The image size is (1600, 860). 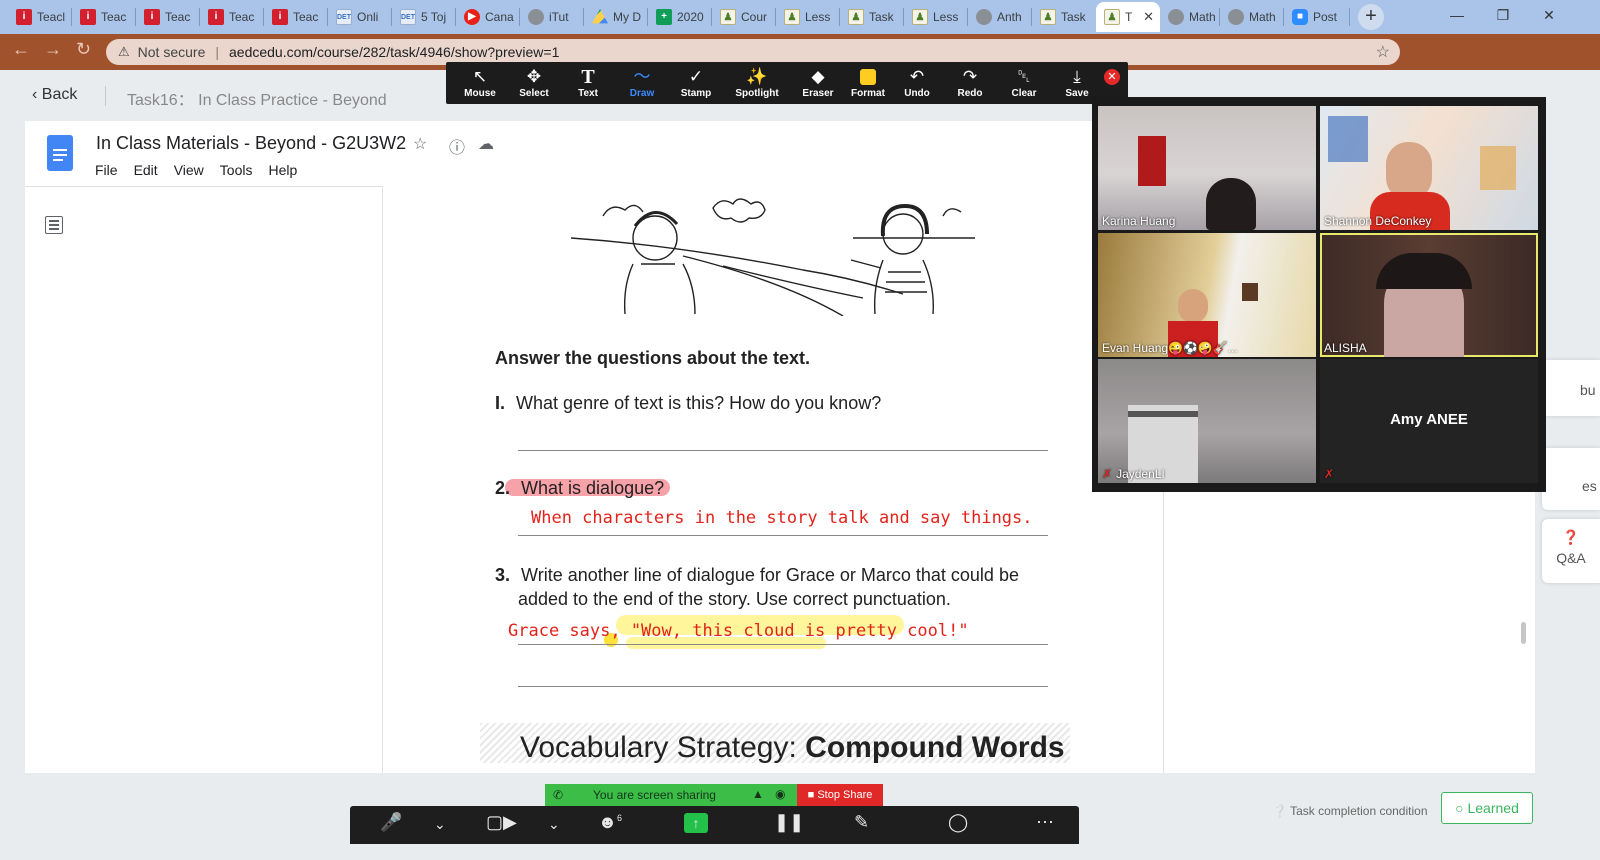 I want to click on more-options-icon: ⋯, so click(x=1045, y=822).